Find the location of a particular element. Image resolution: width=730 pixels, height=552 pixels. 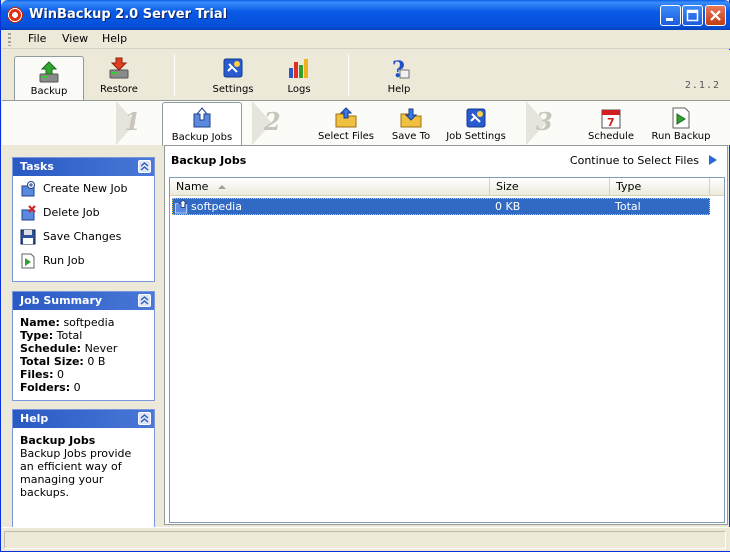

tasks-collapse-button is located at coordinates (144, 166).